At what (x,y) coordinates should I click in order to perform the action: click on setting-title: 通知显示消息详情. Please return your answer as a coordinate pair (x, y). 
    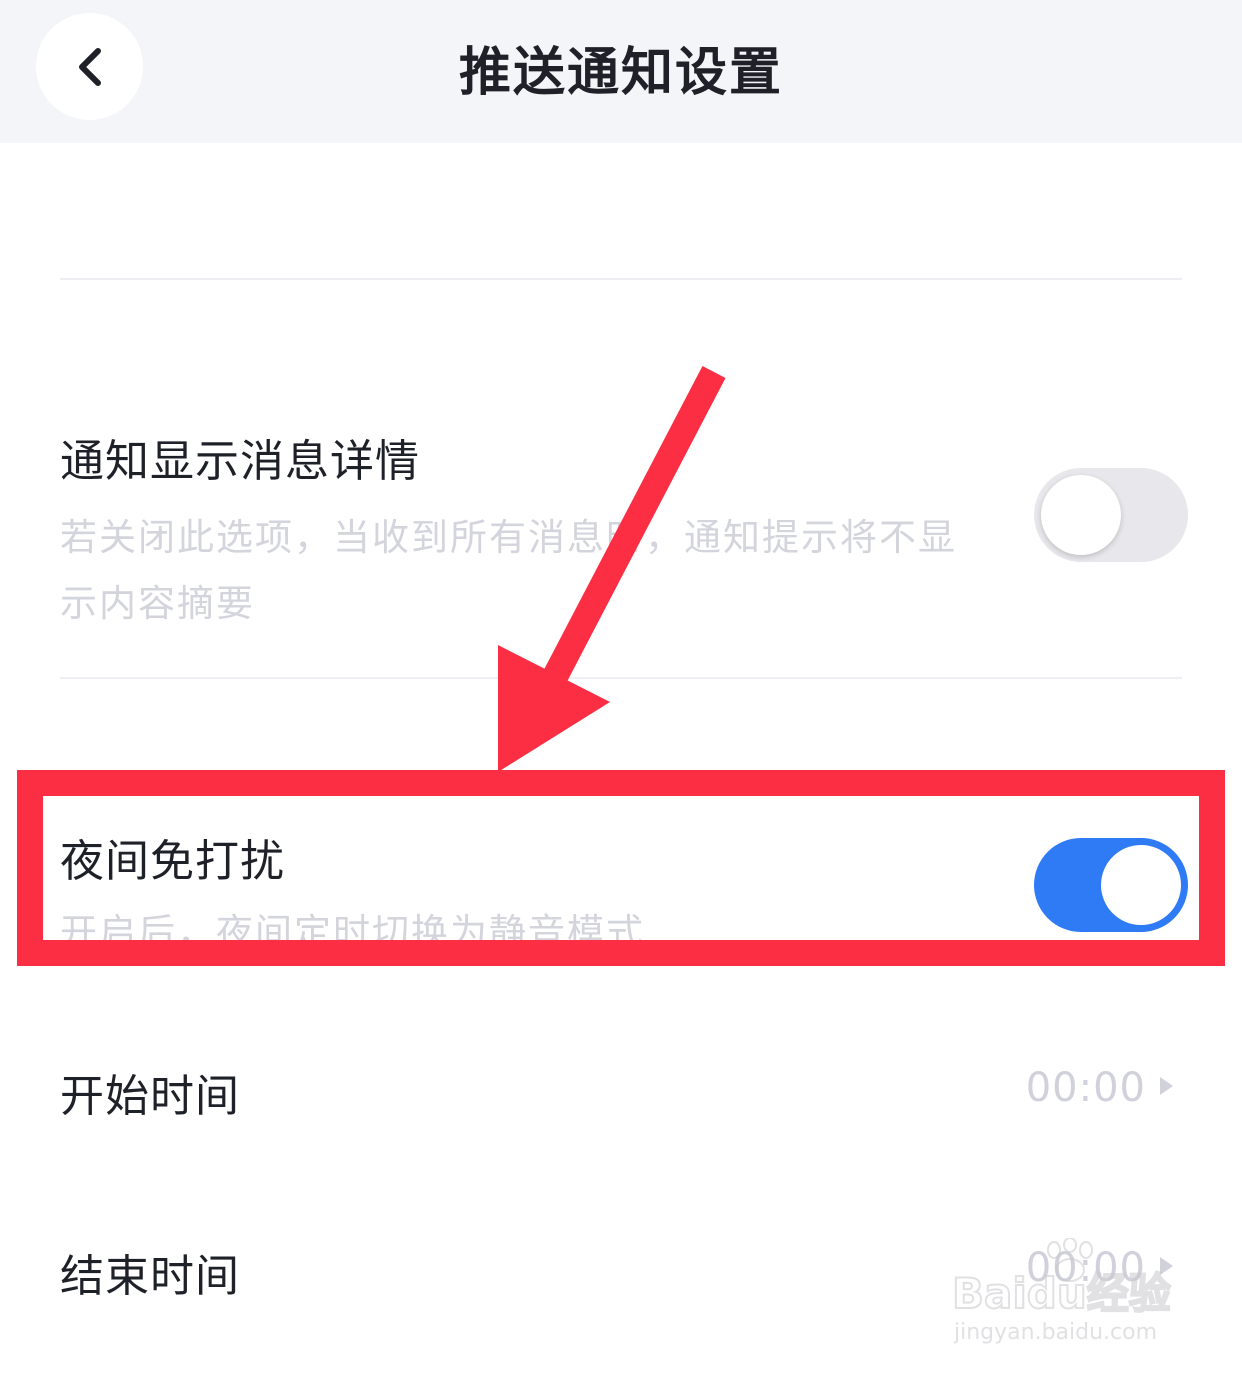
    Looking at the image, I should click on (240, 461).